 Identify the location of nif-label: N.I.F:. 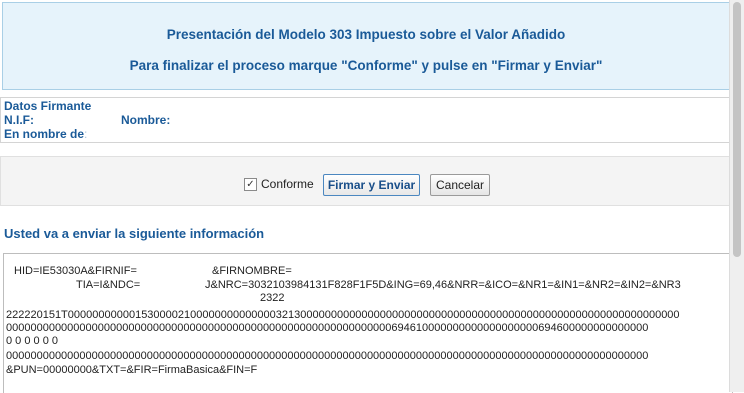
(19, 120).